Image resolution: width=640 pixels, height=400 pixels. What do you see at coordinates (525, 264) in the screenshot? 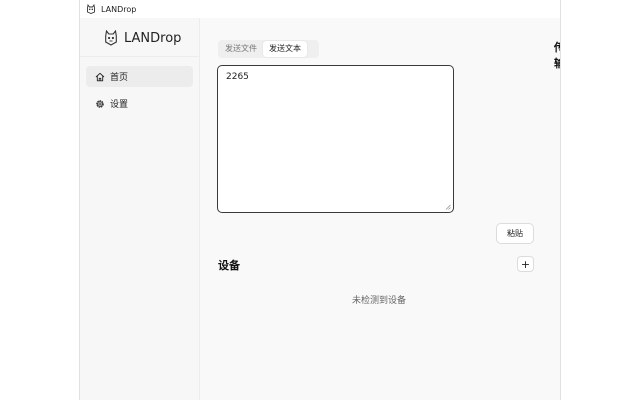
I see `add-device-button: +` at bounding box center [525, 264].